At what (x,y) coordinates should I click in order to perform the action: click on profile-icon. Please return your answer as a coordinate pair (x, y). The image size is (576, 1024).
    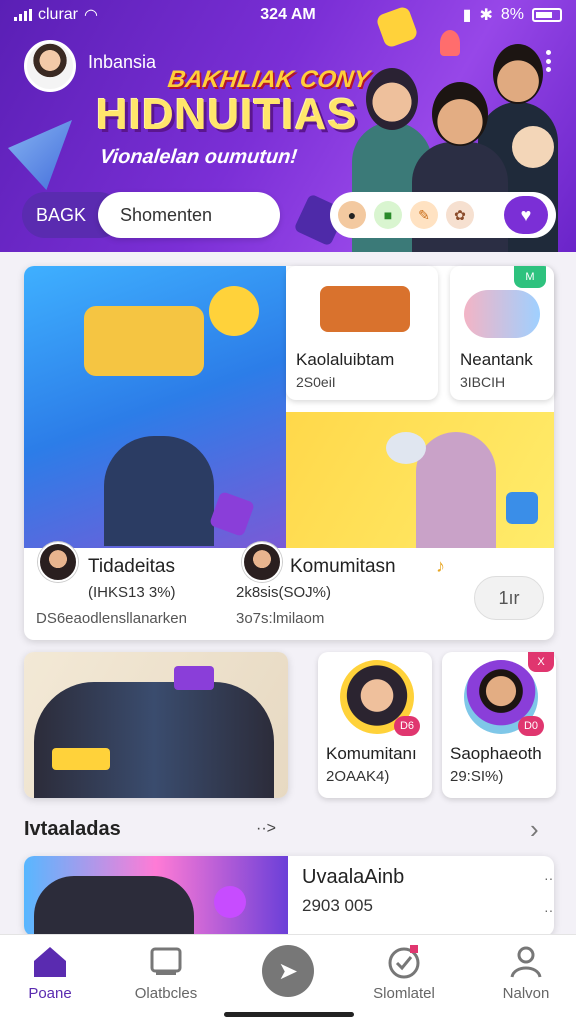
    Looking at the image, I should click on (526, 962).